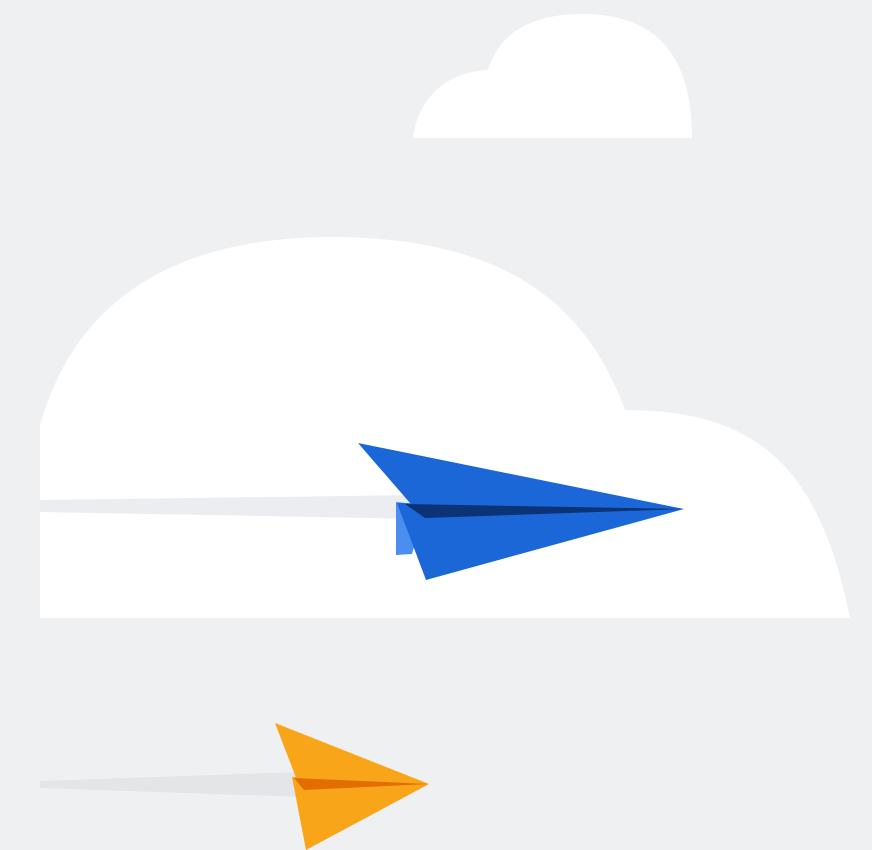 Image resolution: width=872 pixels, height=850 pixels. I want to click on orange-paper-plane-icon, so click(352, 786).